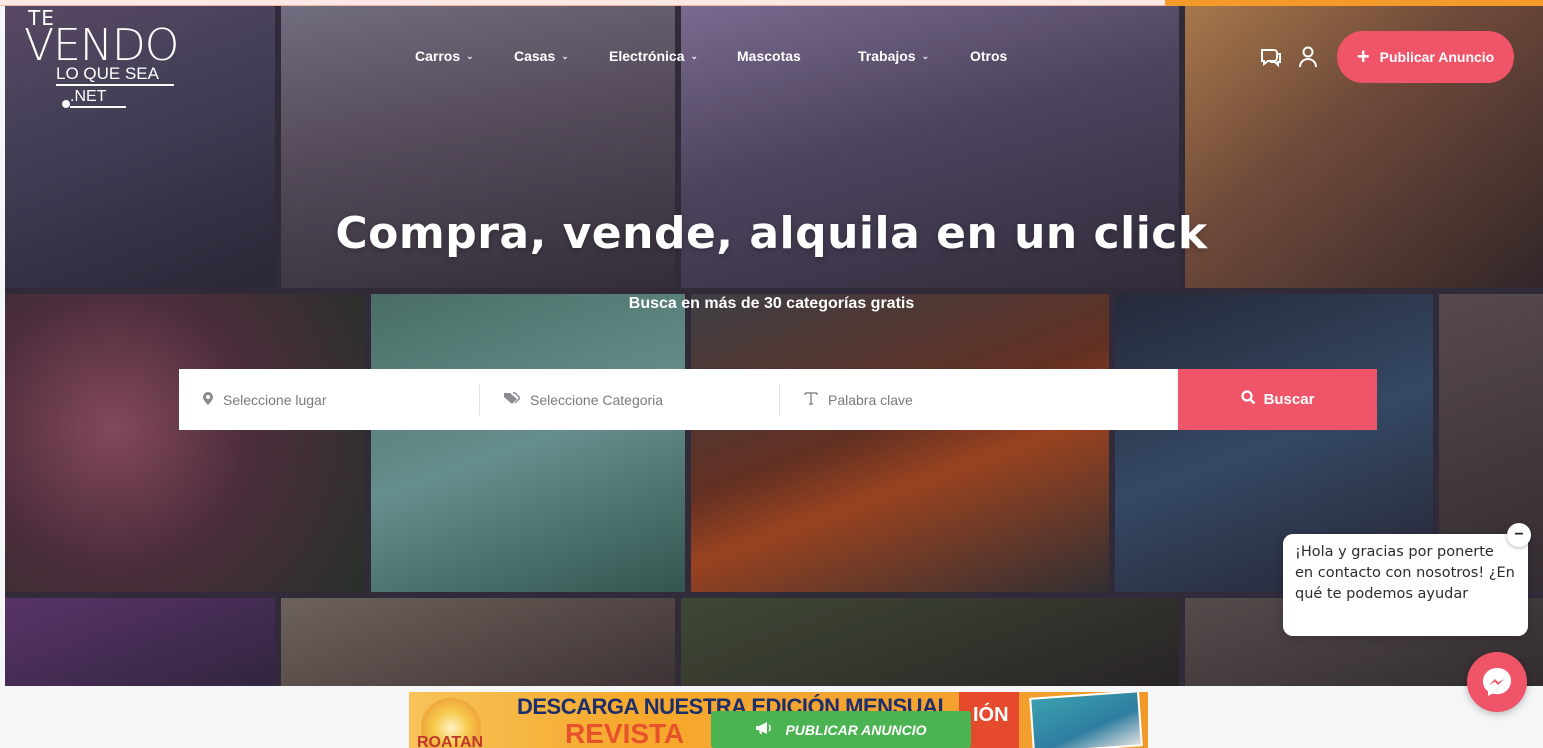 The image size is (1543, 748). Describe the element at coordinates (512, 399) in the screenshot. I see `tags-icon` at that location.